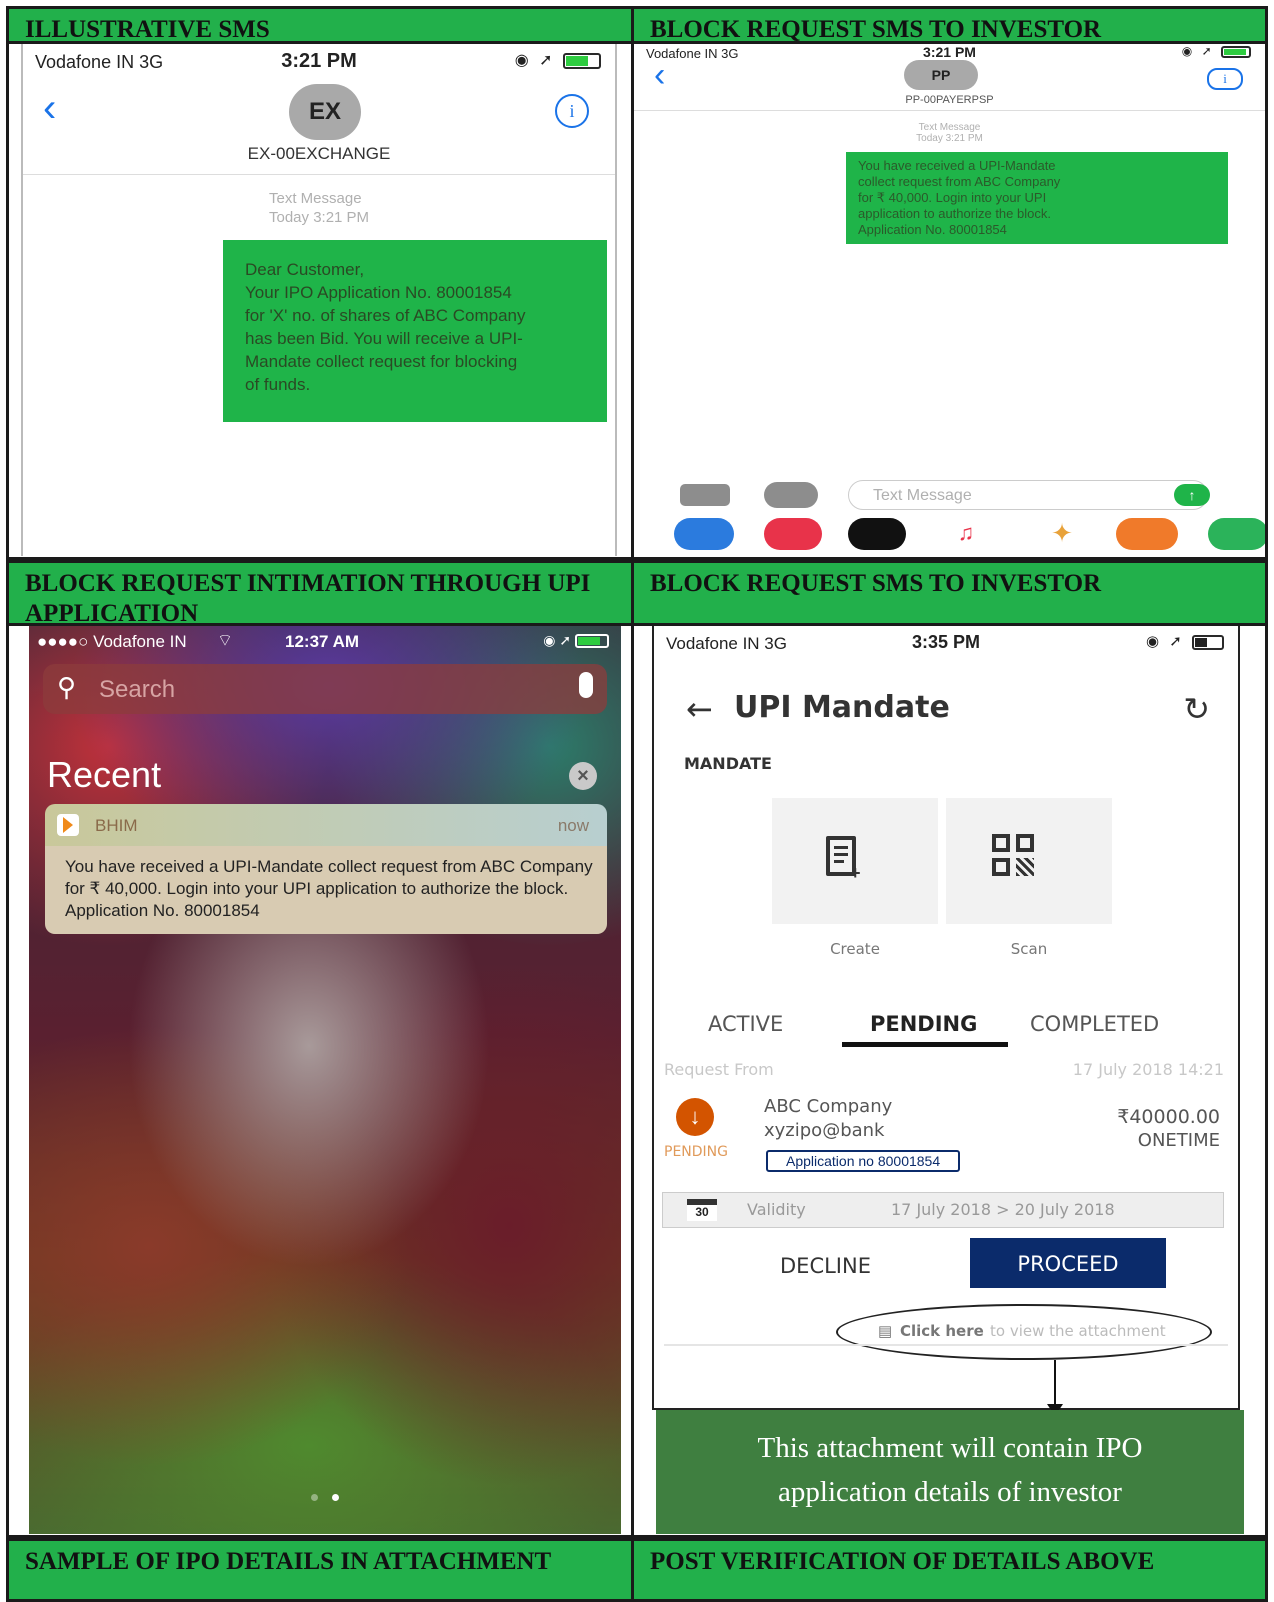 Image resolution: width=1274 pixels, height=1602 pixels. I want to click on back-arrow-icon: ←, so click(699, 709).